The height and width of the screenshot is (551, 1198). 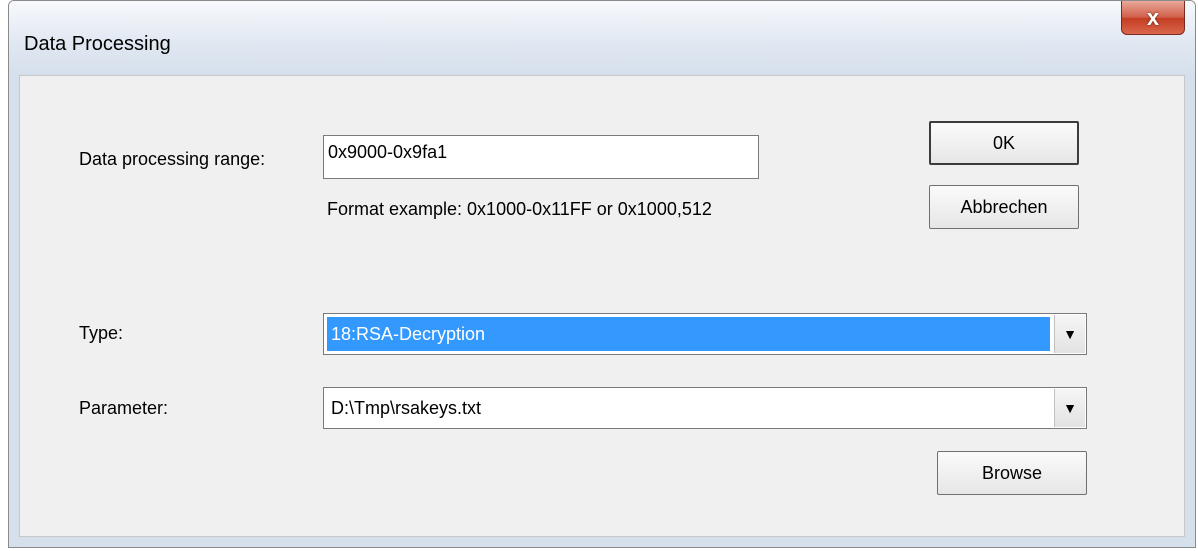 I want to click on window-title: Data Processing, so click(x=97, y=44).